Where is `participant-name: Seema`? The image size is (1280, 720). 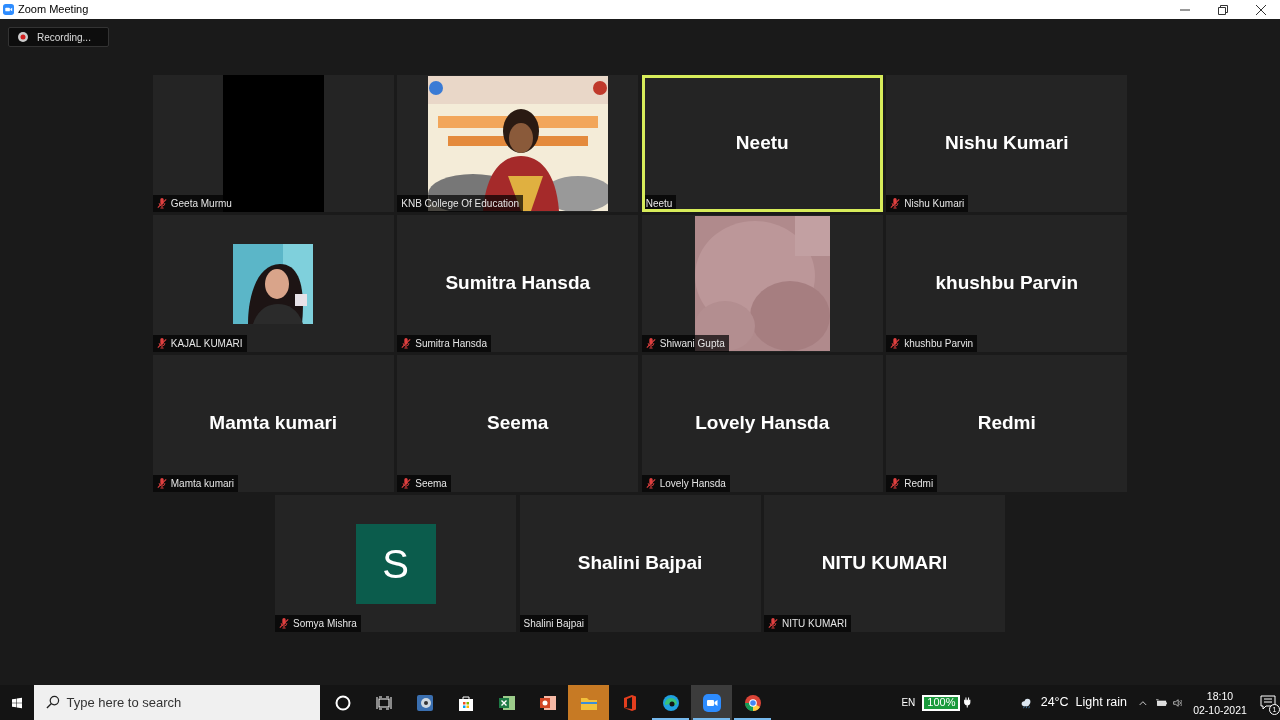 participant-name: Seema is located at coordinates (518, 423).